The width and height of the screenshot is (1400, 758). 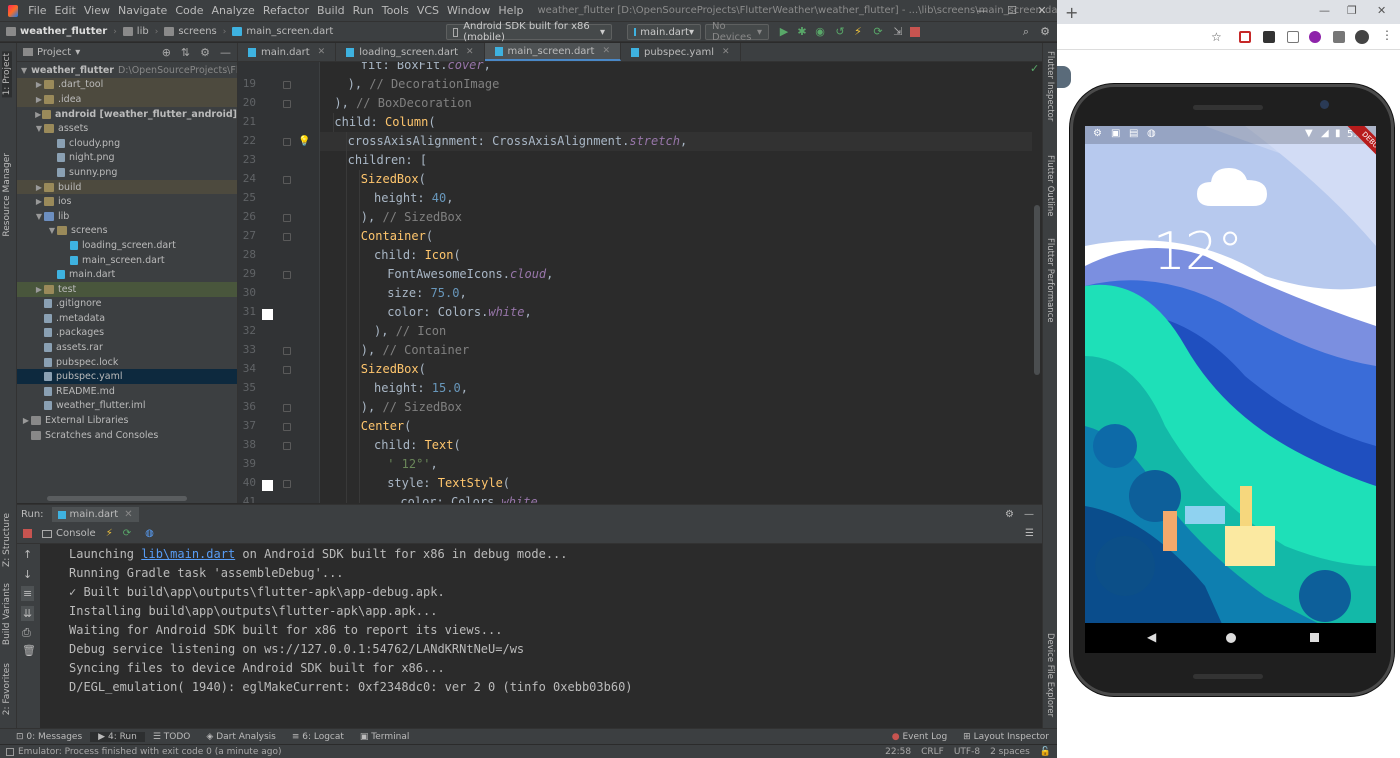 What do you see at coordinates (172, 737) in the screenshot?
I see `tool-tab-todo: ☰ TODO` at bounding box center [172, 737].